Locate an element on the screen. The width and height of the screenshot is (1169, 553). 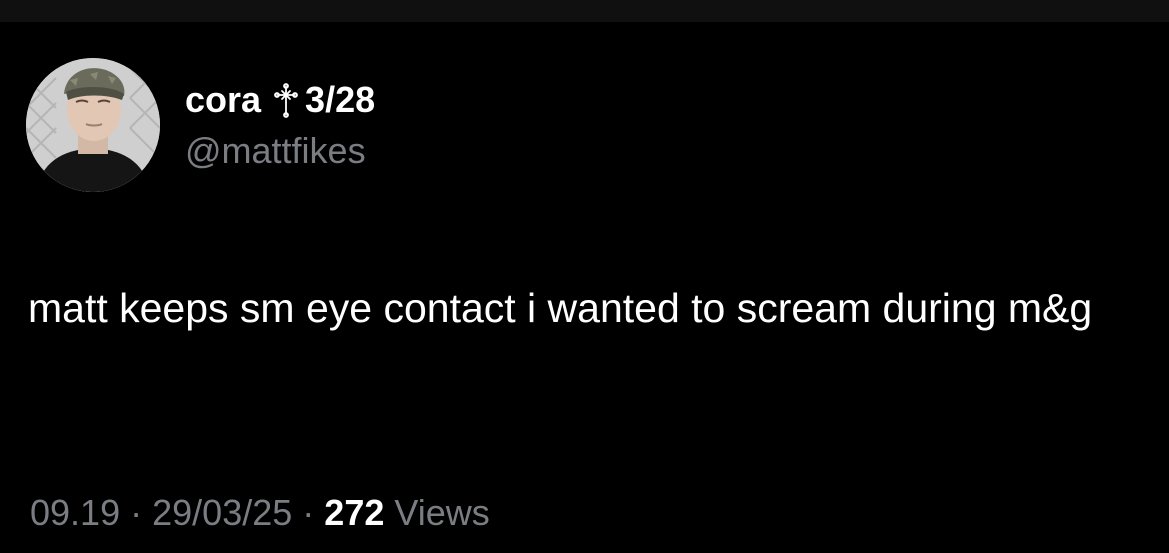
avatar is located at coordinates (93, 125).